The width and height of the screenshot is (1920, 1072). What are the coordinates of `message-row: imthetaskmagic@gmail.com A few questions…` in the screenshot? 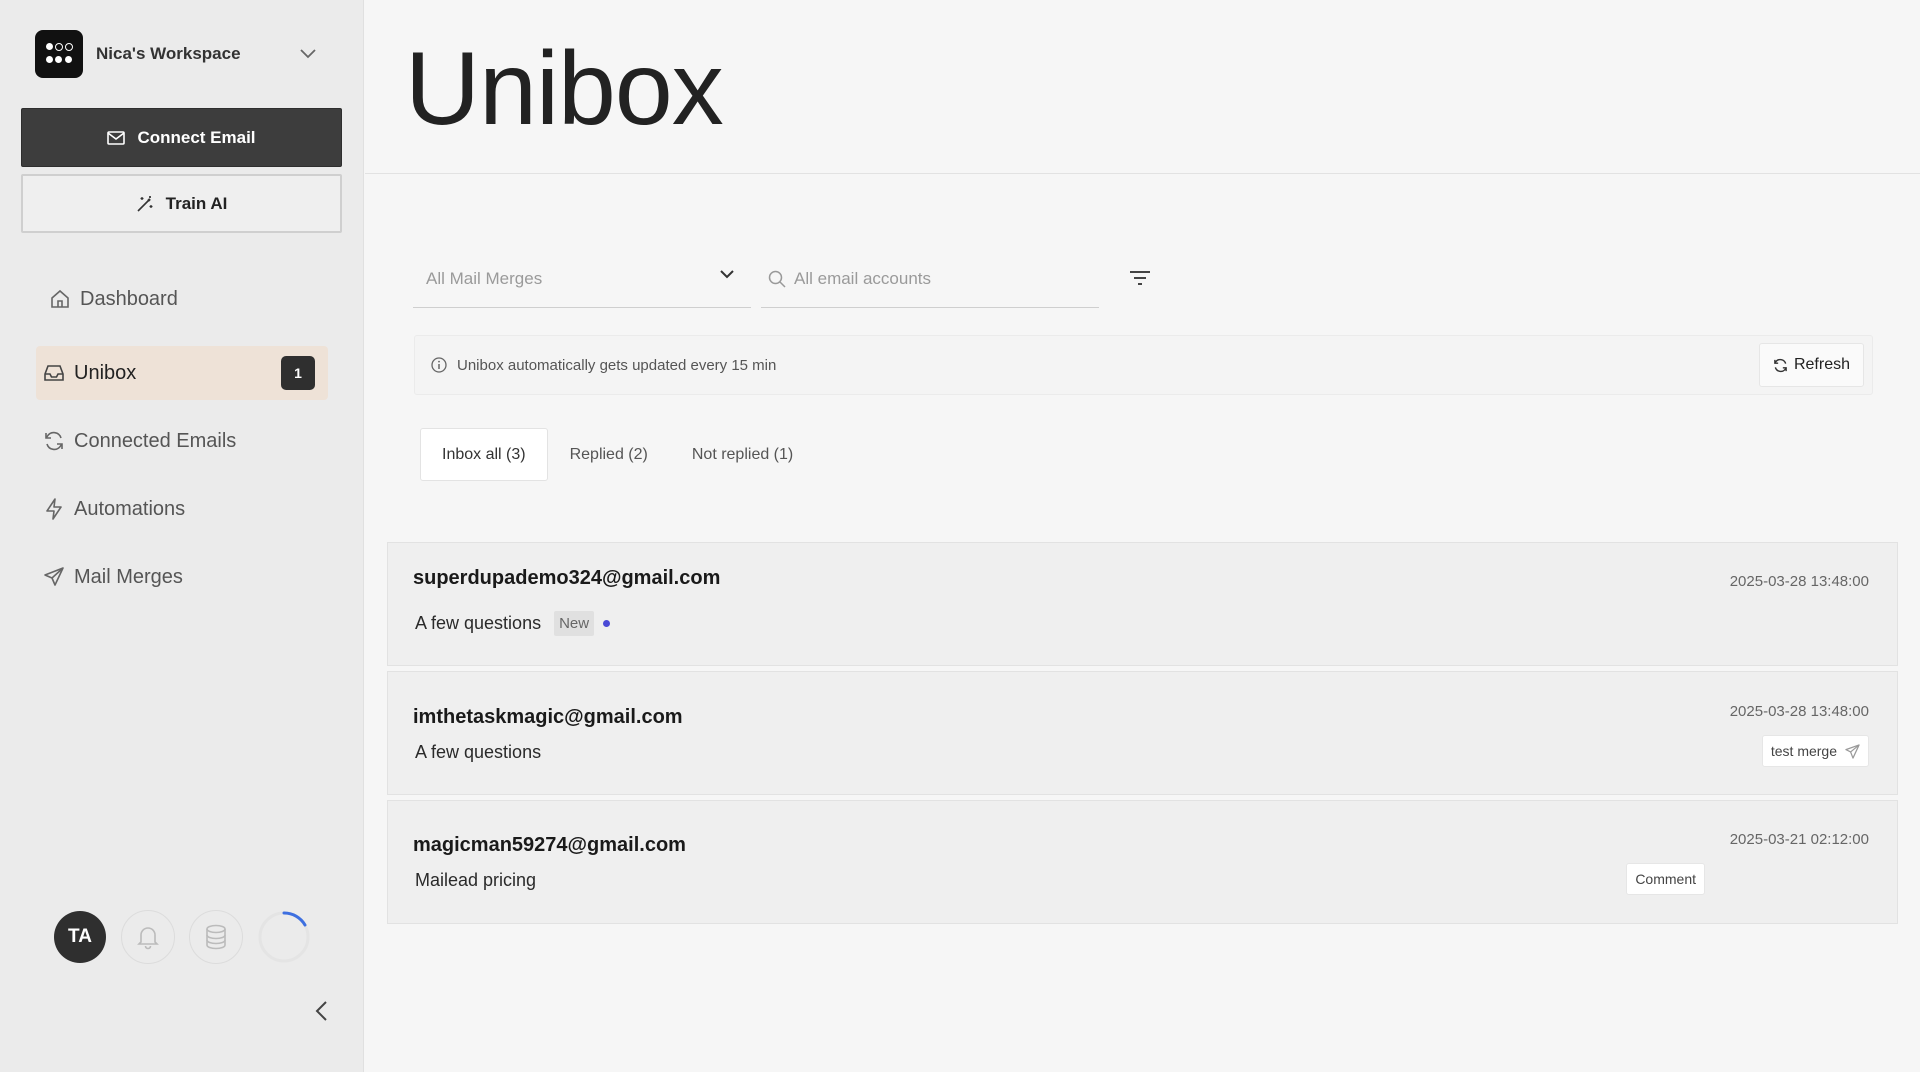 It's located at (1142, 733).